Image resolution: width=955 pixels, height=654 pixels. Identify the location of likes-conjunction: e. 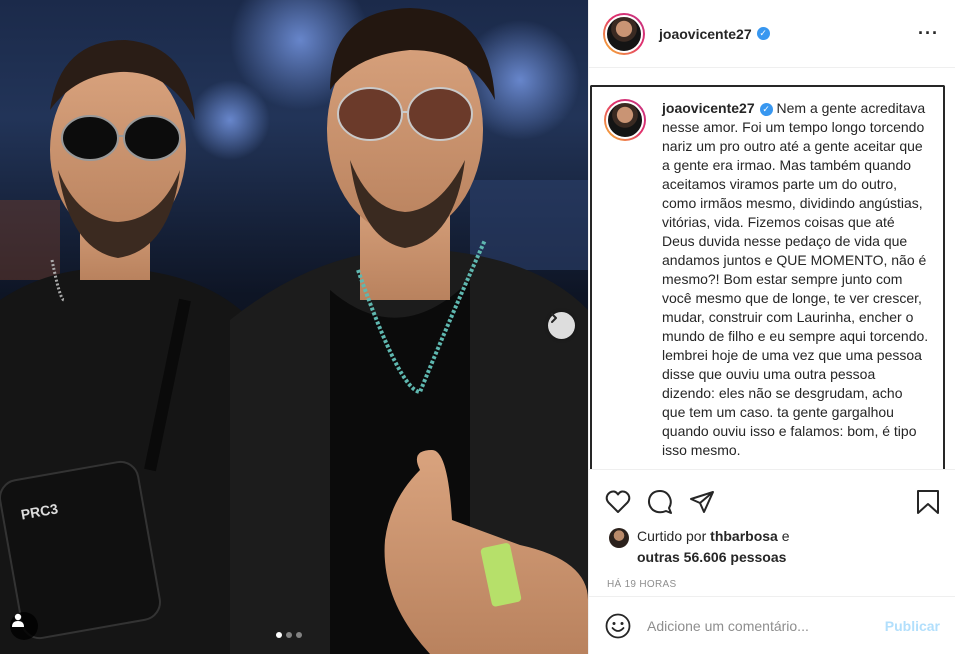
(785, 536).